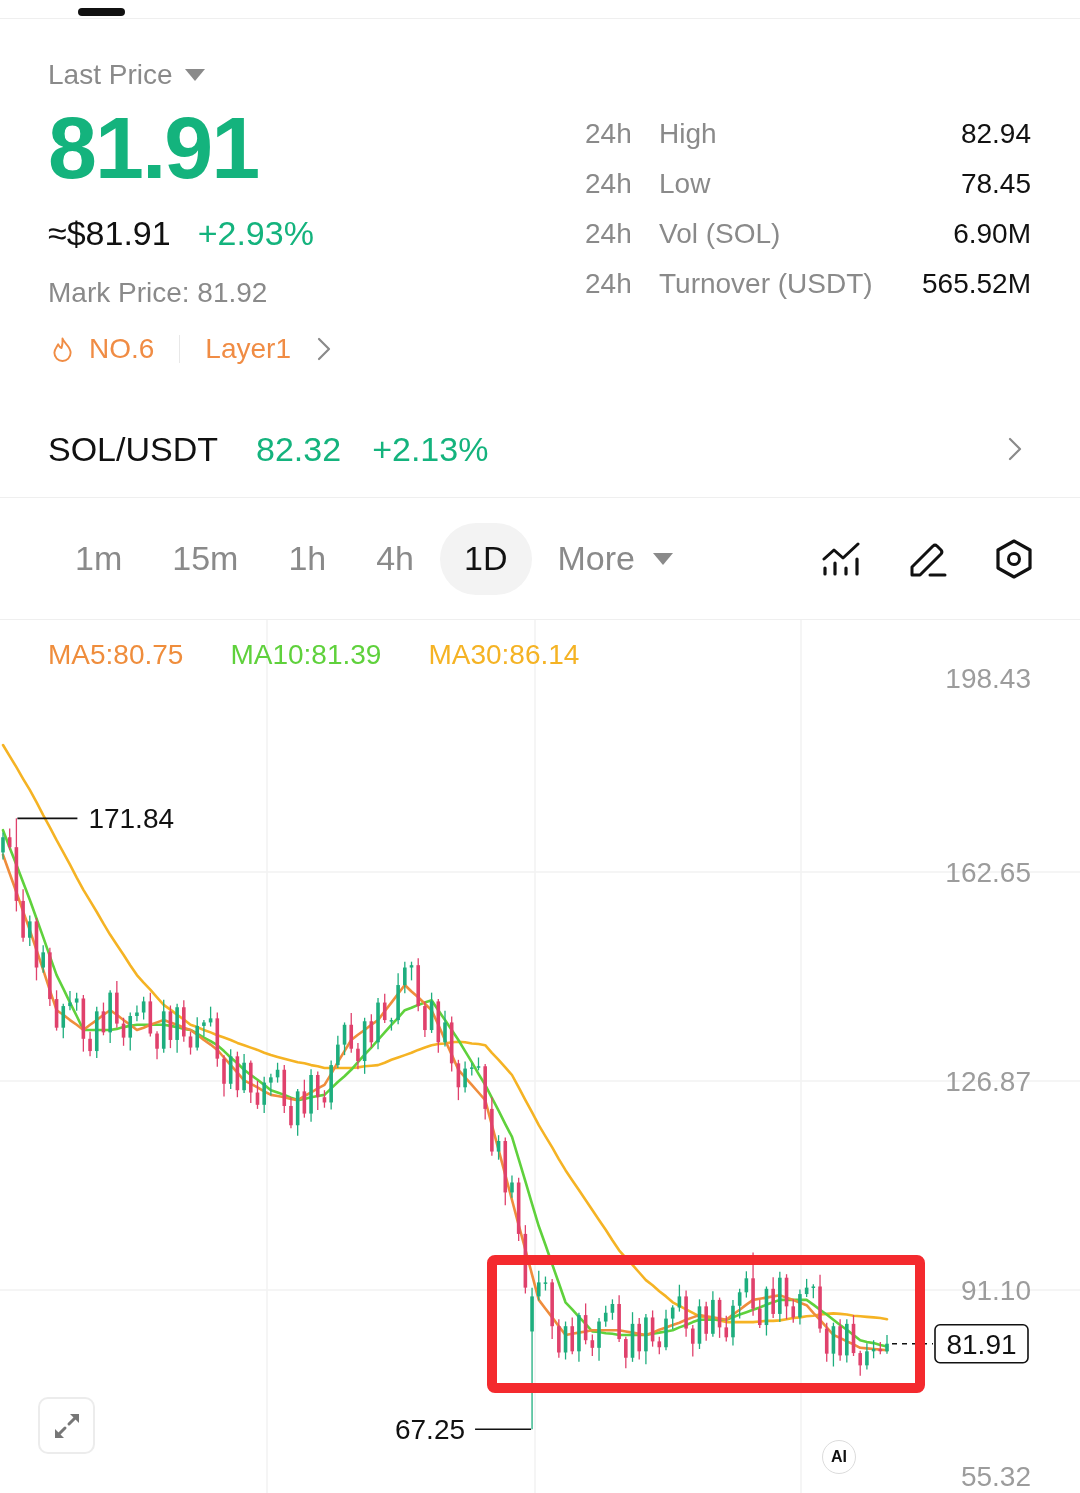 Image resolution: width=1080 pixels, height=1493 pixels. What do you see at coordinates (981, 1343) in the screenshot?
I see `current-price-tag: 81.91` at bounding box center [981, 1343].